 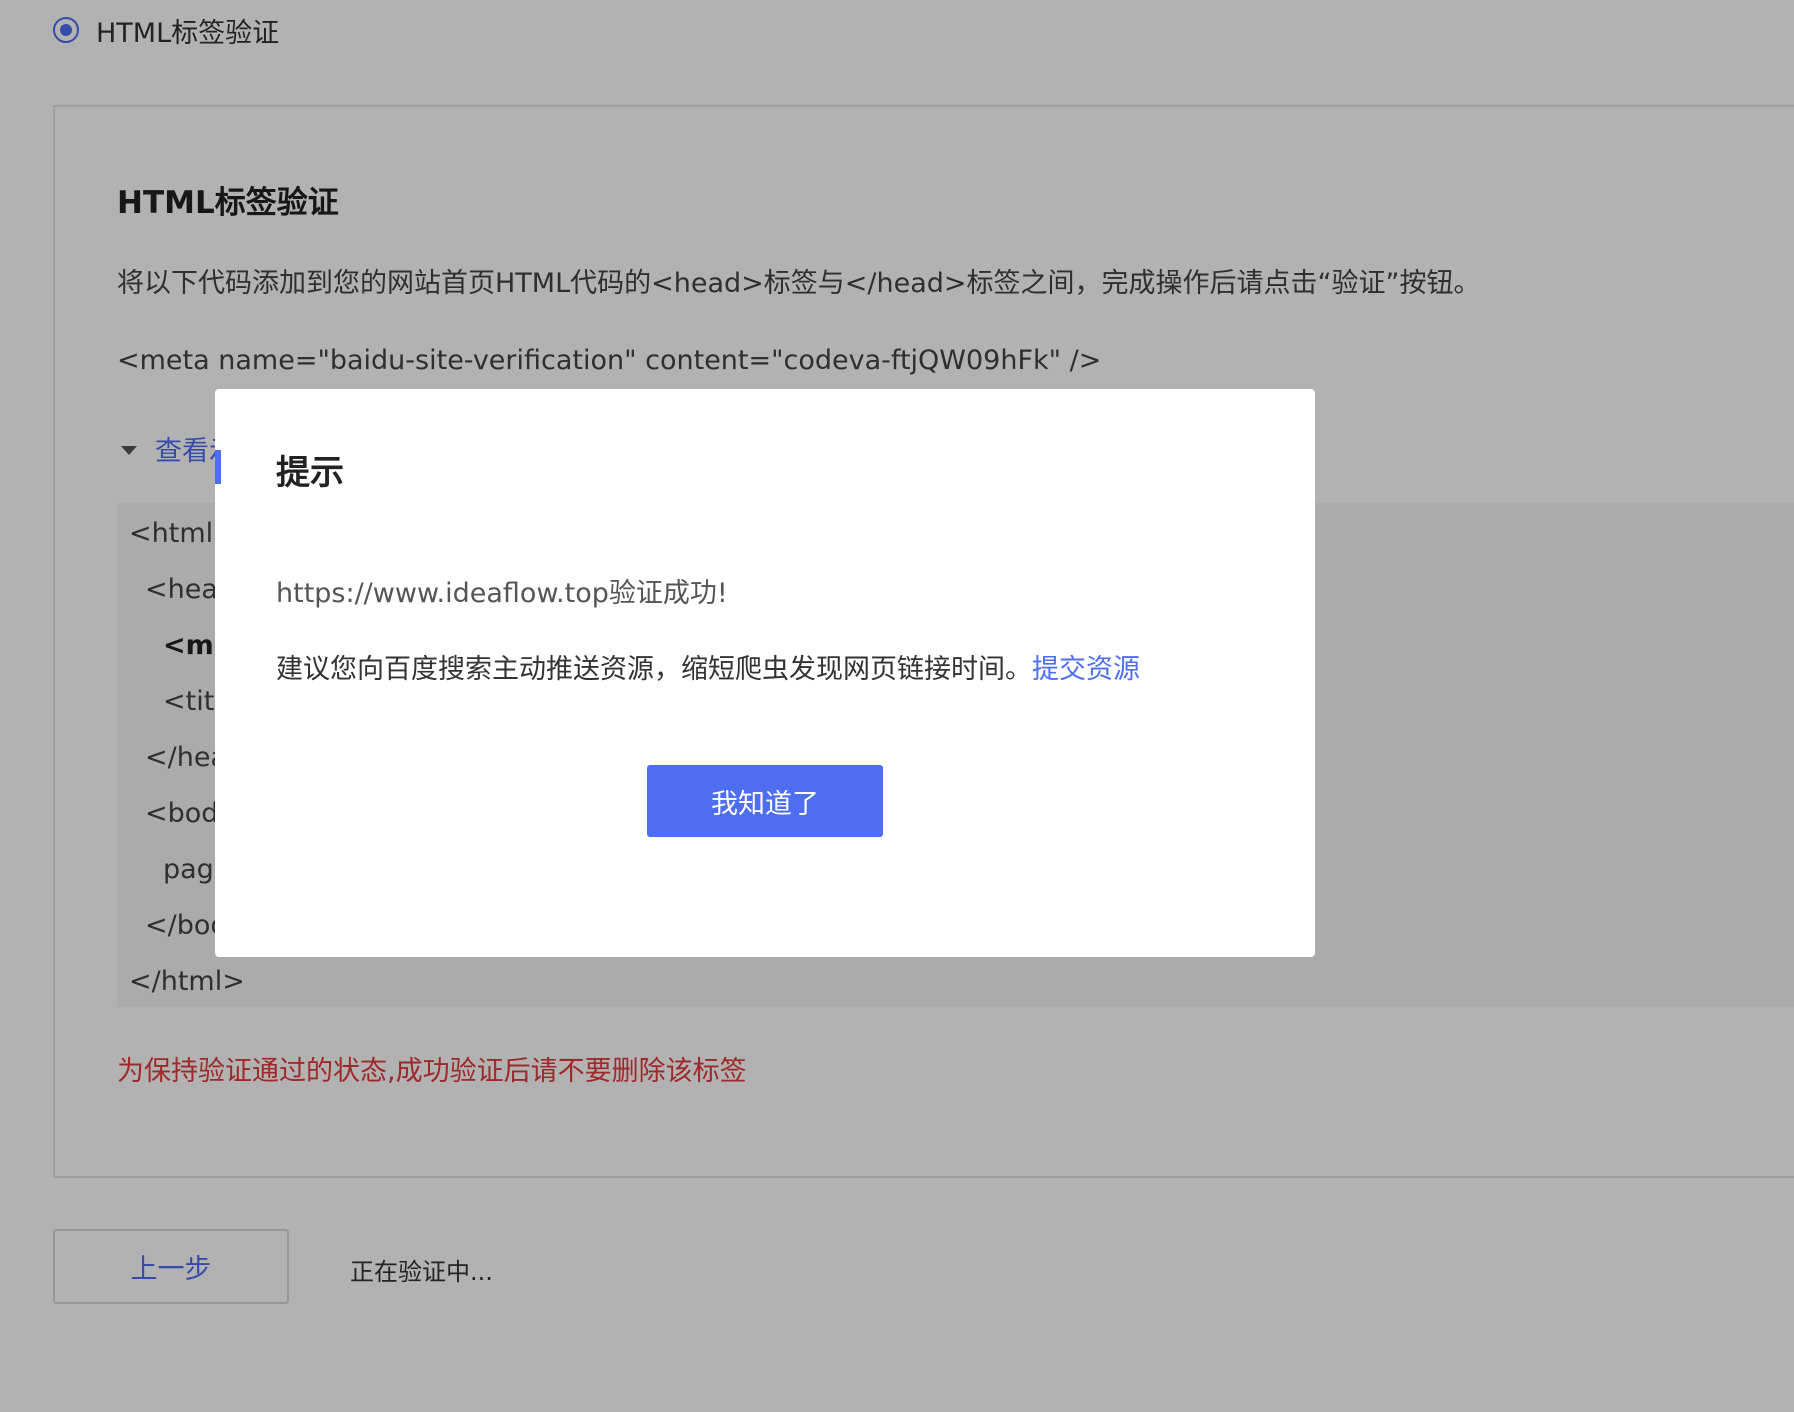 What do you see at coordinates (765, 801) in the screenshot?
I see `got-it-button: 我知道了` at bounding box center [765, 801].